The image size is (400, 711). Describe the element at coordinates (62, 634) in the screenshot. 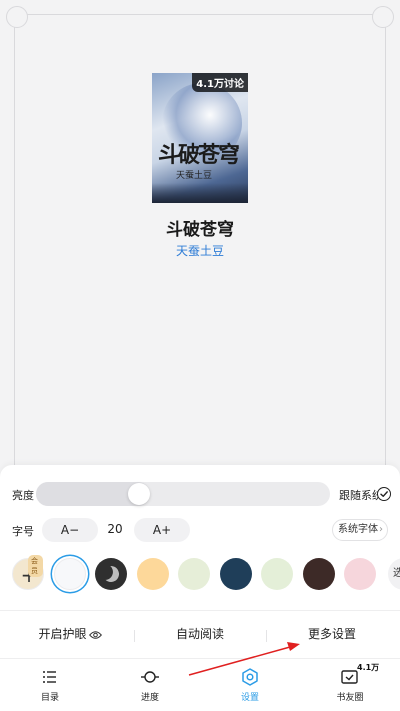

I see `eye-care-label: 开启护眼` at that location.